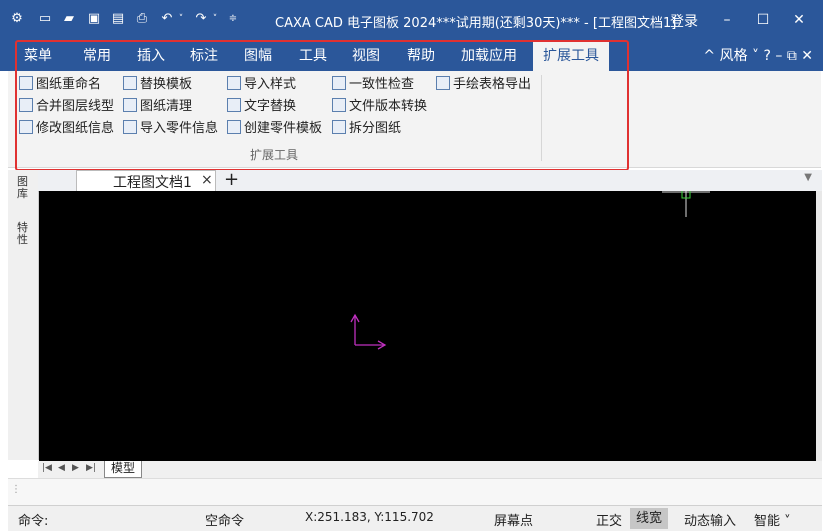 Image resolution: width=823 pixels, height=531 pixels. Describe the element at coordinates (763, 20) in the screenshot. I see `maximize-button: ☐` at that location.